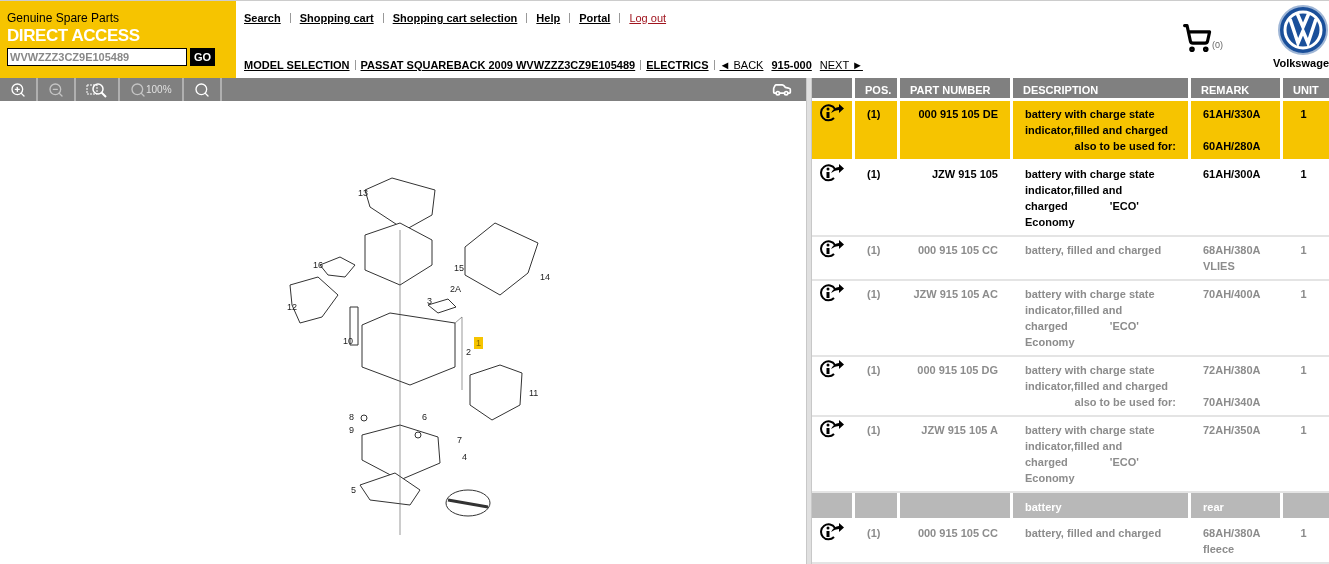 The width and height of the screenshot is (1329, 564). What do you see at coordinates (545, 277) in the screenshot?
I see `callout-label: 14` at bounding box center [545, 277].